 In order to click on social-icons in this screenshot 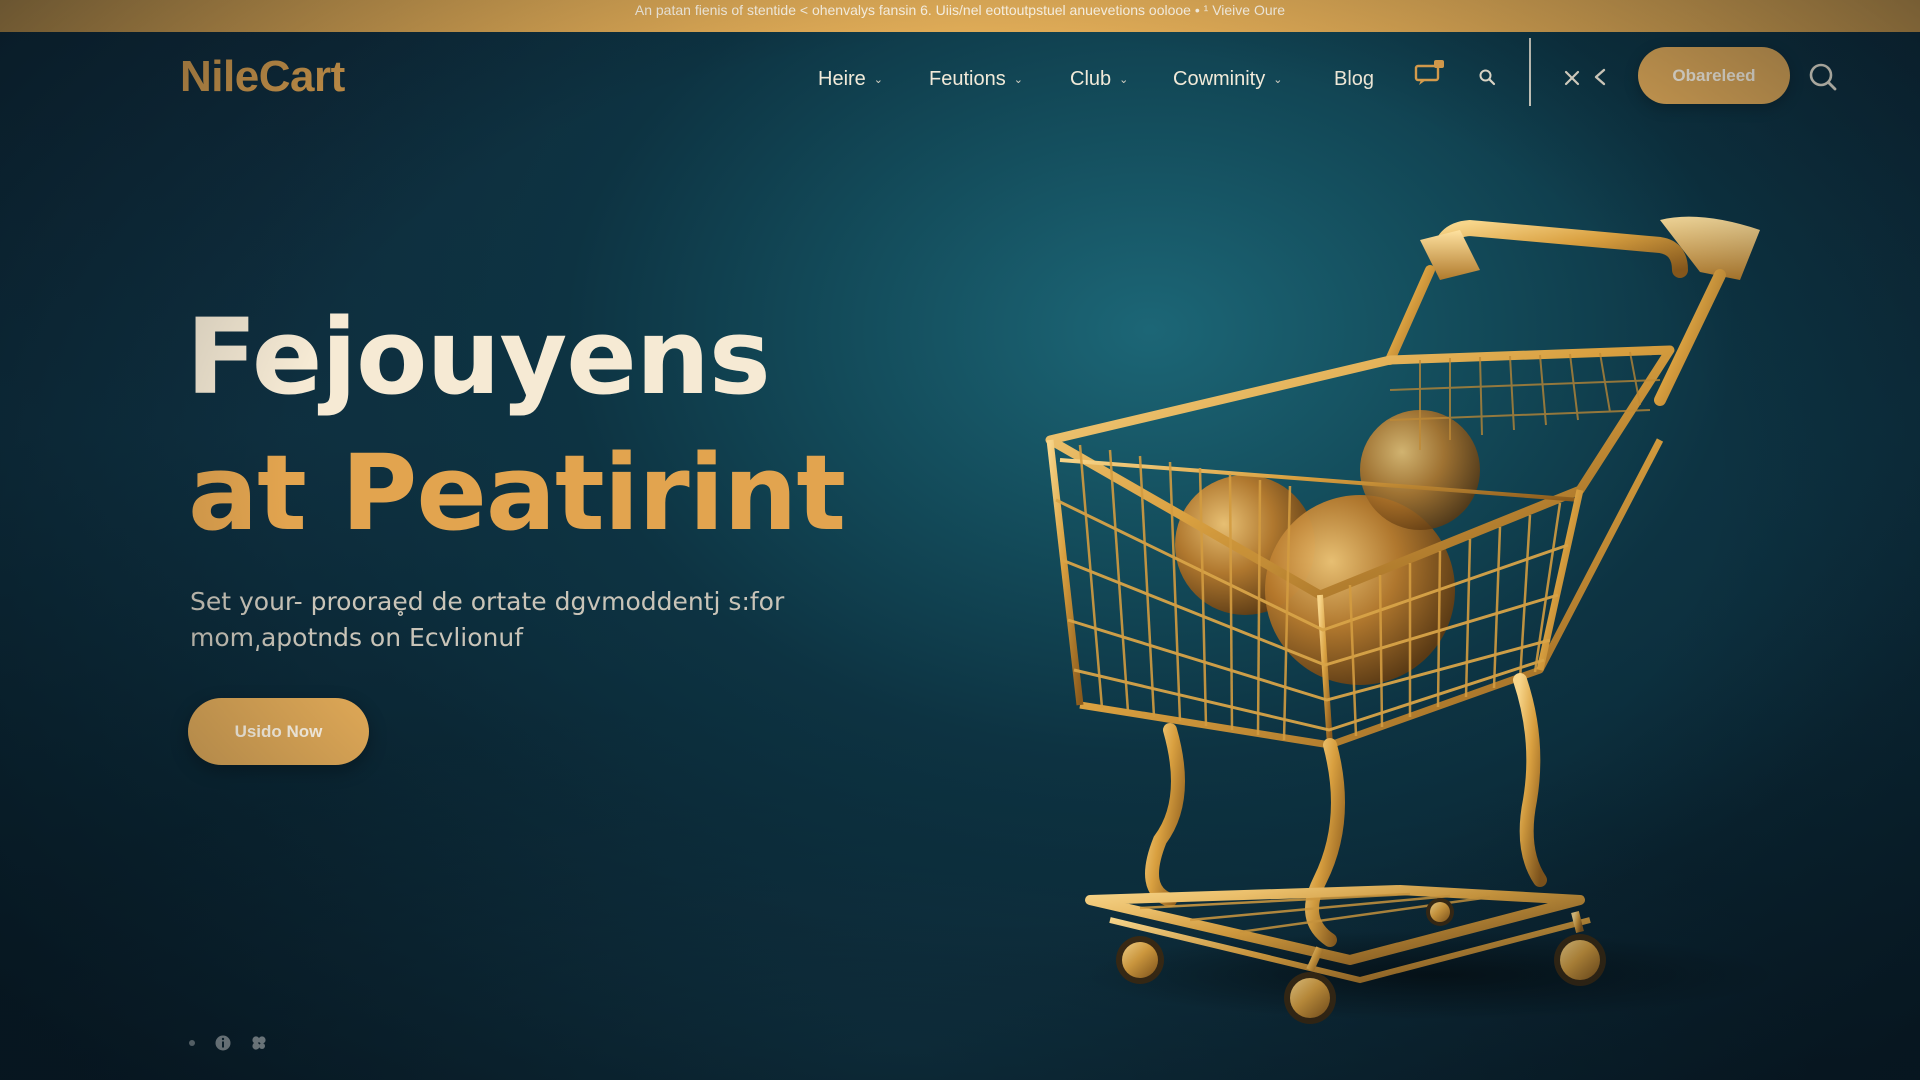, I will do `click(228, 1043)`.